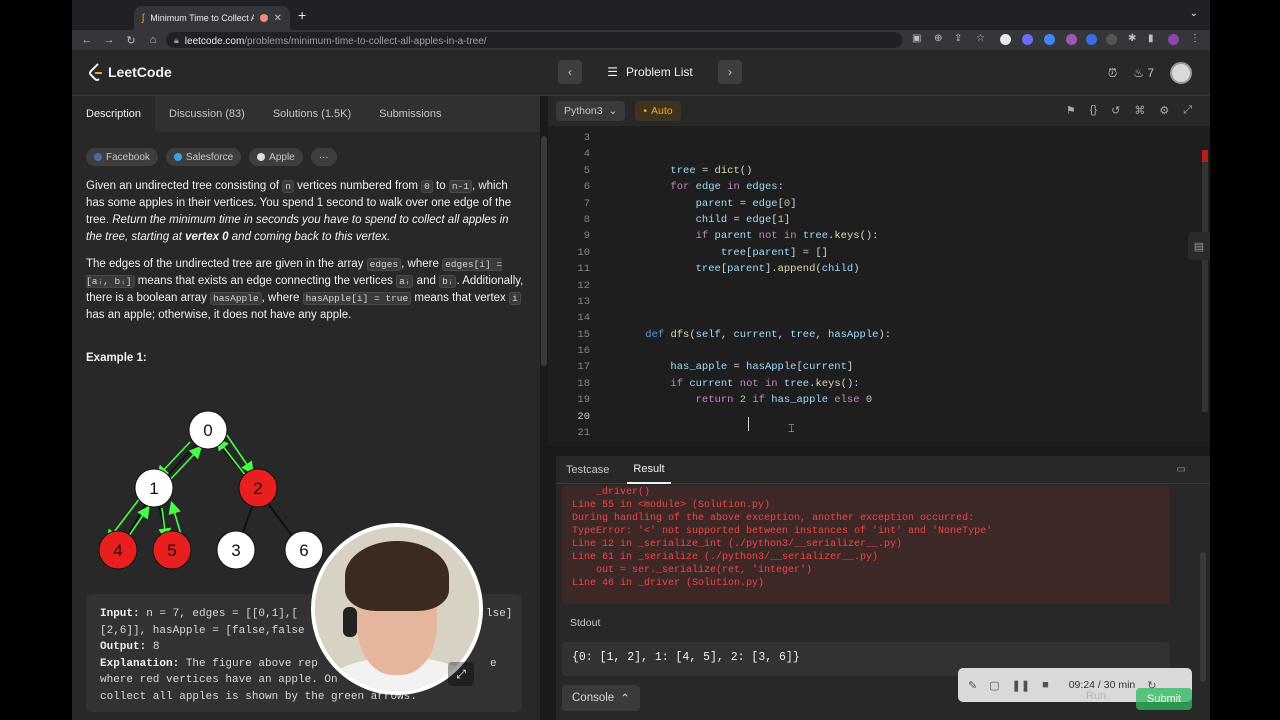  What do you see at coordinates (1181, 73) in the screenshot?
I see `user-avatar` at bounding box center [1181, 73].